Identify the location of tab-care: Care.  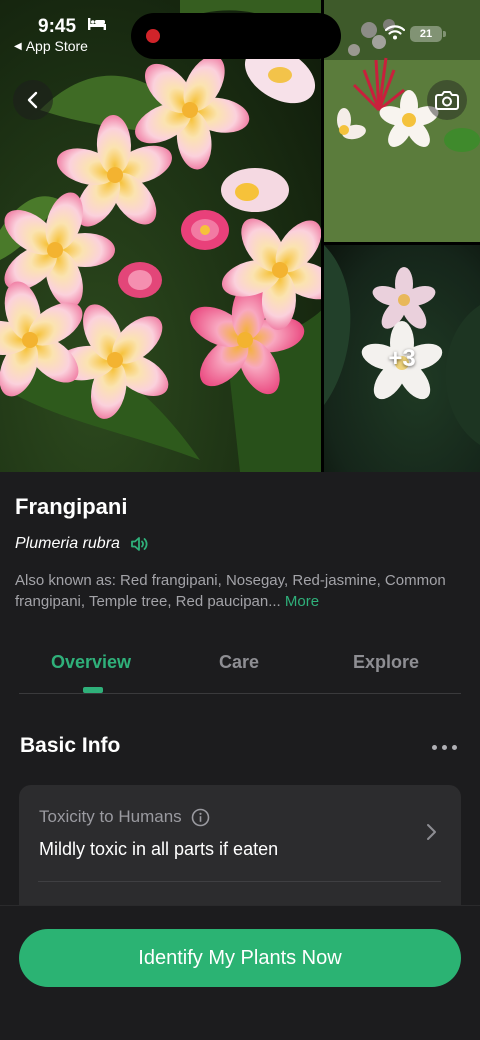
(239, 662).